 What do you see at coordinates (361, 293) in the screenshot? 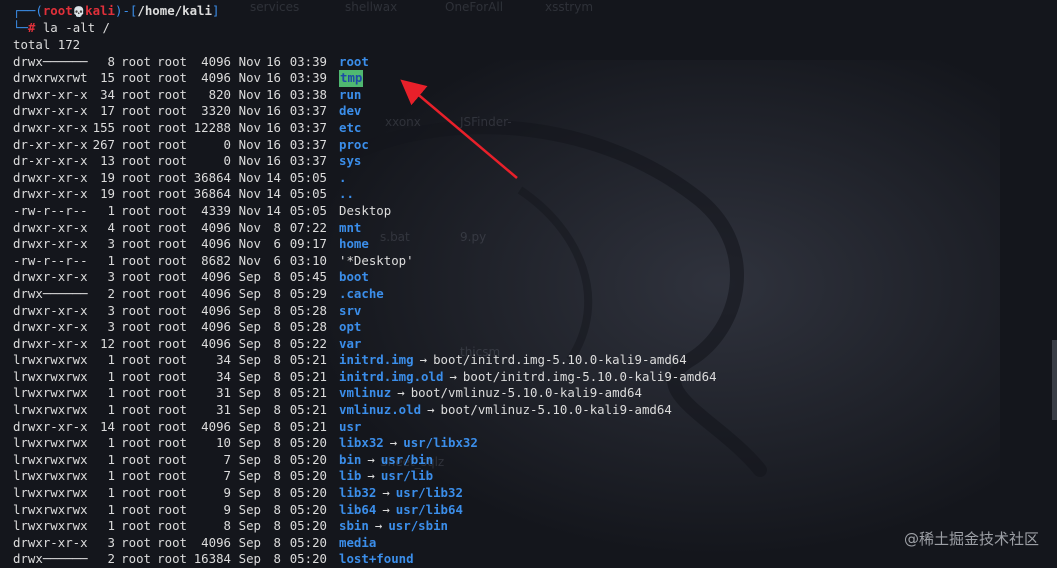
I see `entry-name: .cache` at bounding box center [361, 293].